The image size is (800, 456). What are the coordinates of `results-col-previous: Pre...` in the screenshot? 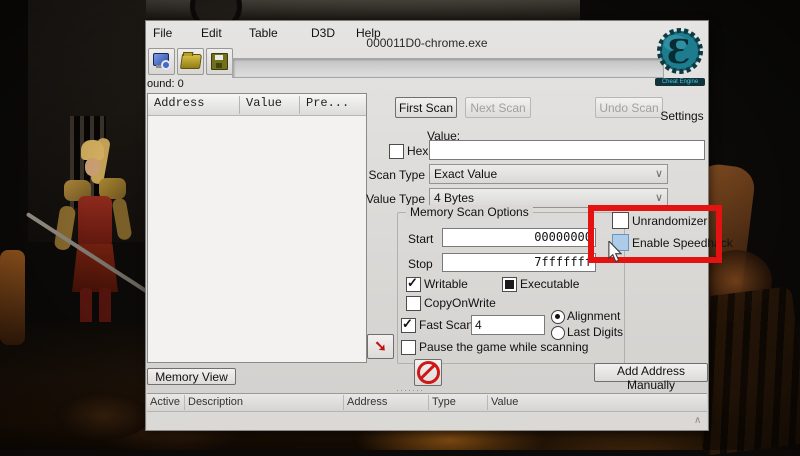 It's located at (332, 105).